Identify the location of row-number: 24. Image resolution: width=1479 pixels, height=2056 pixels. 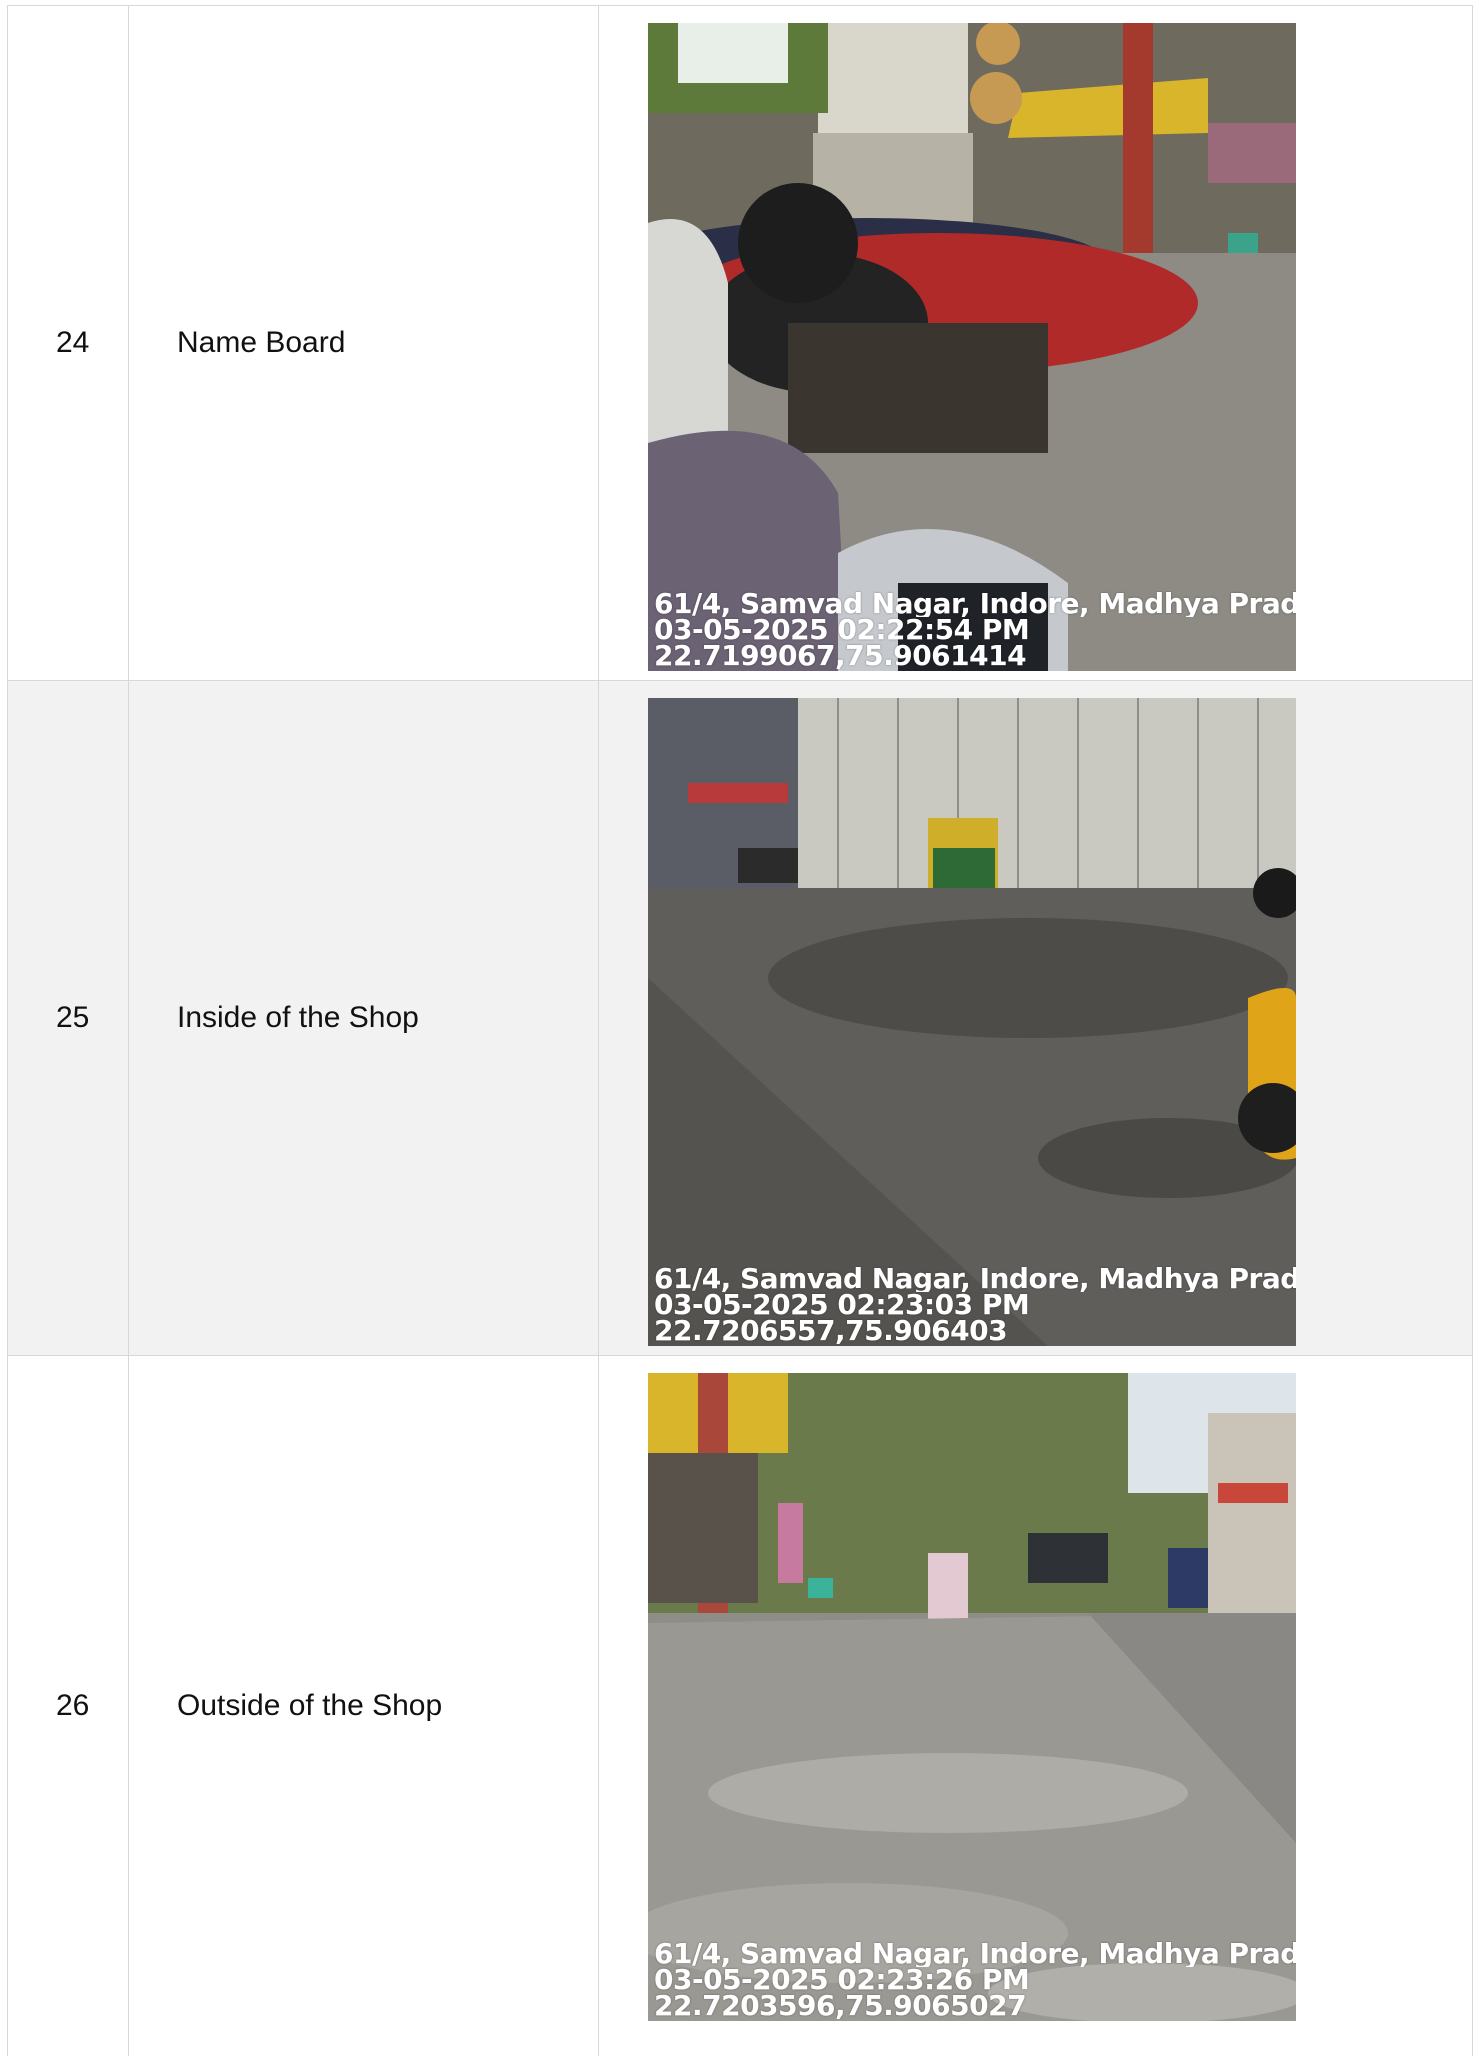
(68, 343).